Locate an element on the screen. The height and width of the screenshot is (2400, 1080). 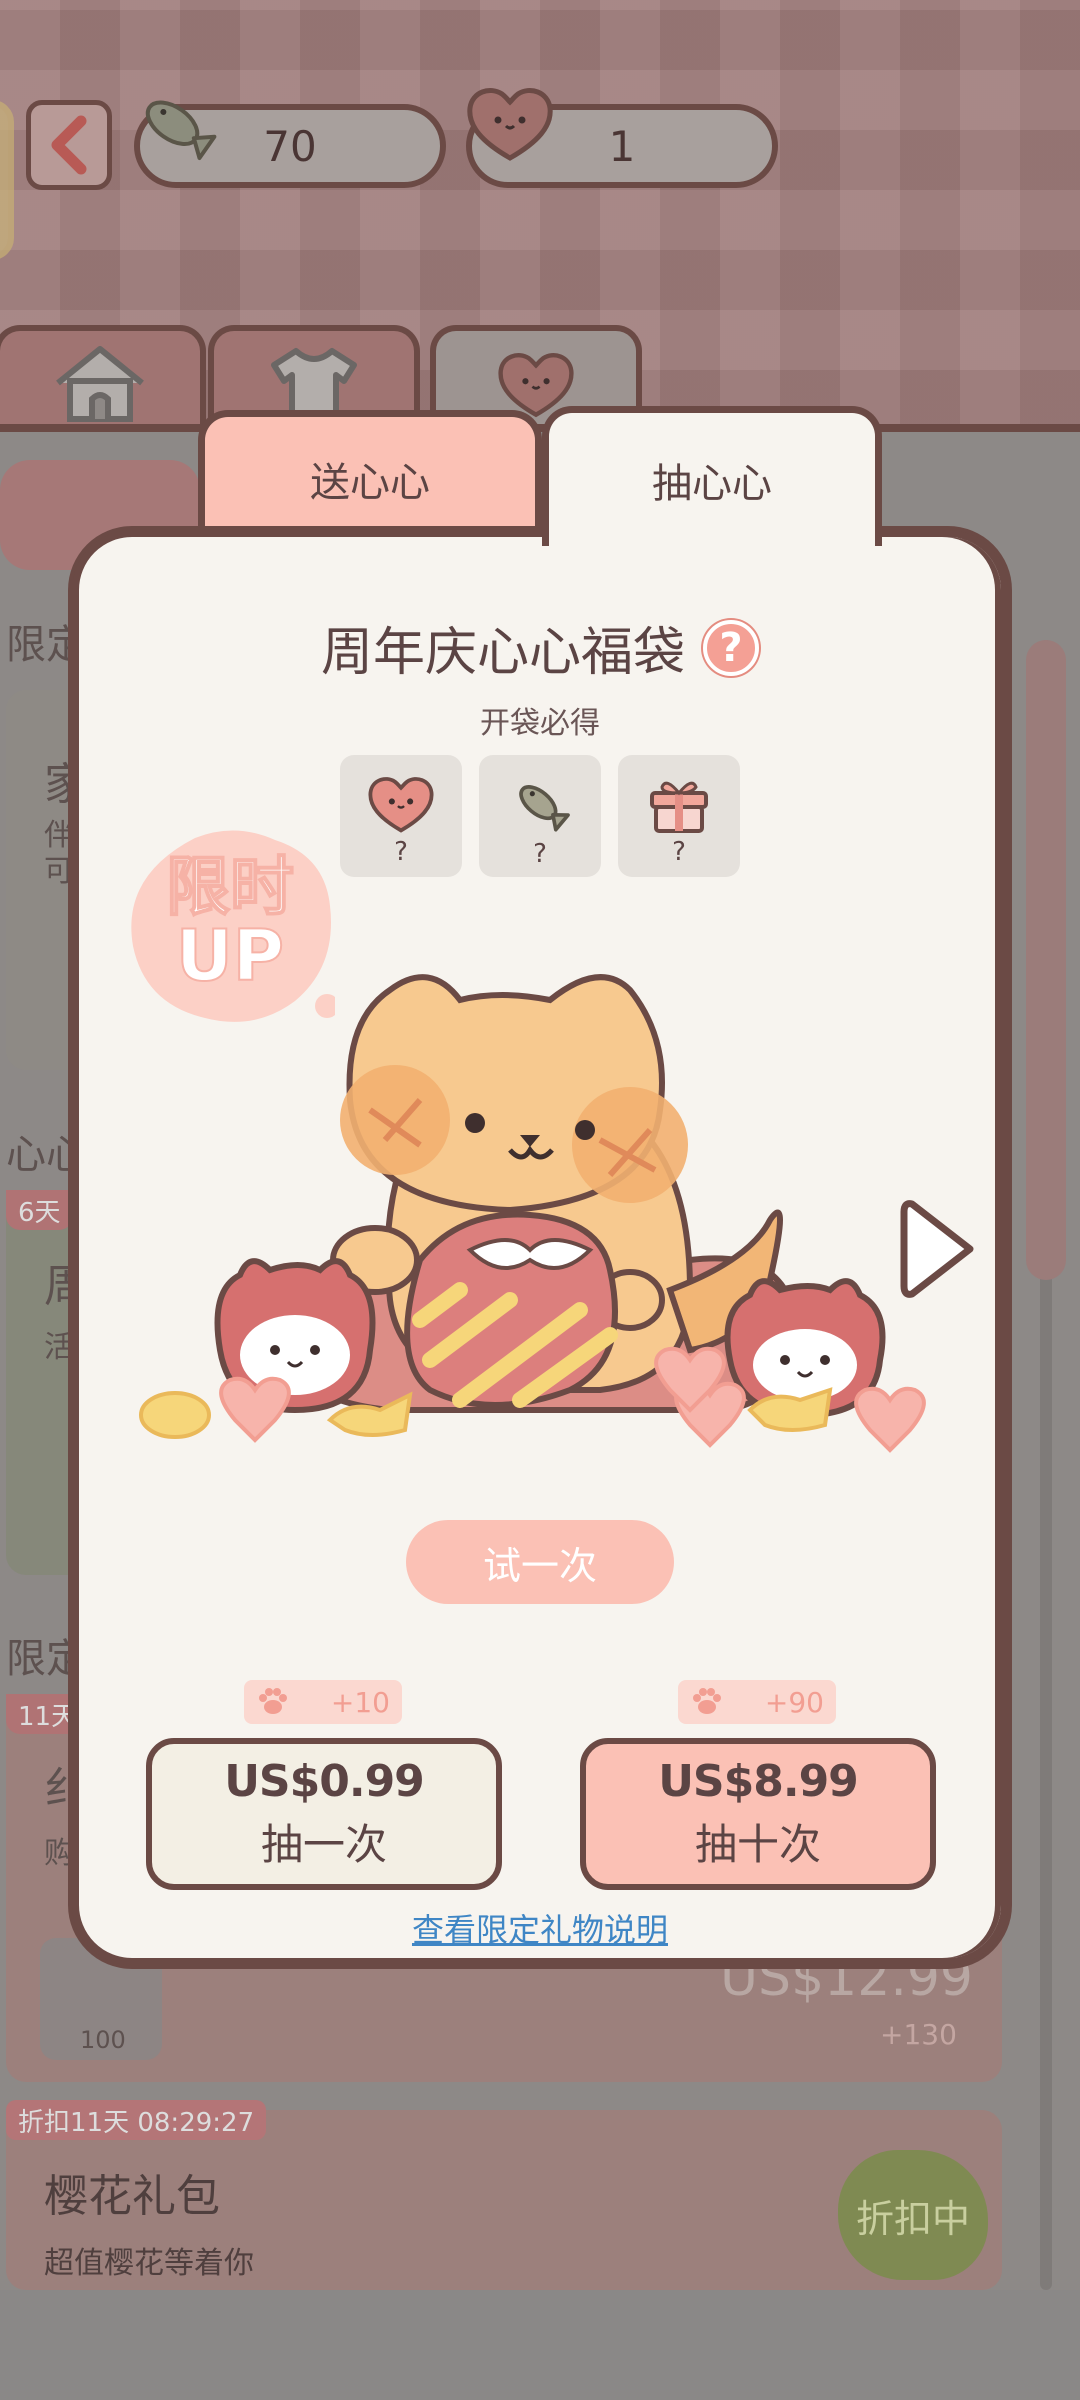
bonus-value: +90 is located at coordinates (794, 1702).